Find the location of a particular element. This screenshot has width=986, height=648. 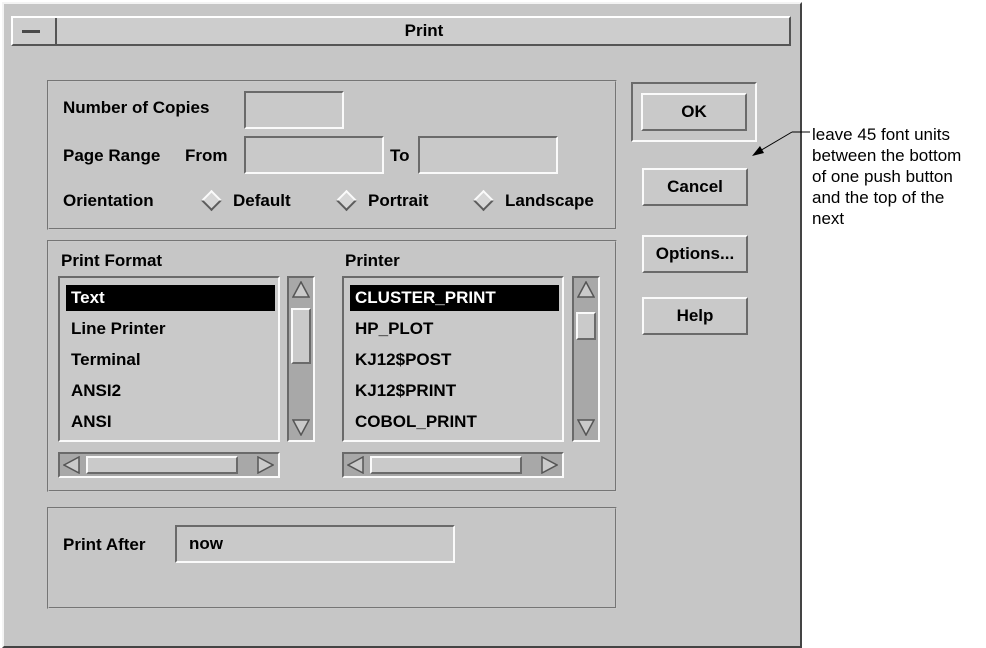

print-format-list: Text Line Printer Terminal ANSI2 ANSI is located at coordinates (169, 359).